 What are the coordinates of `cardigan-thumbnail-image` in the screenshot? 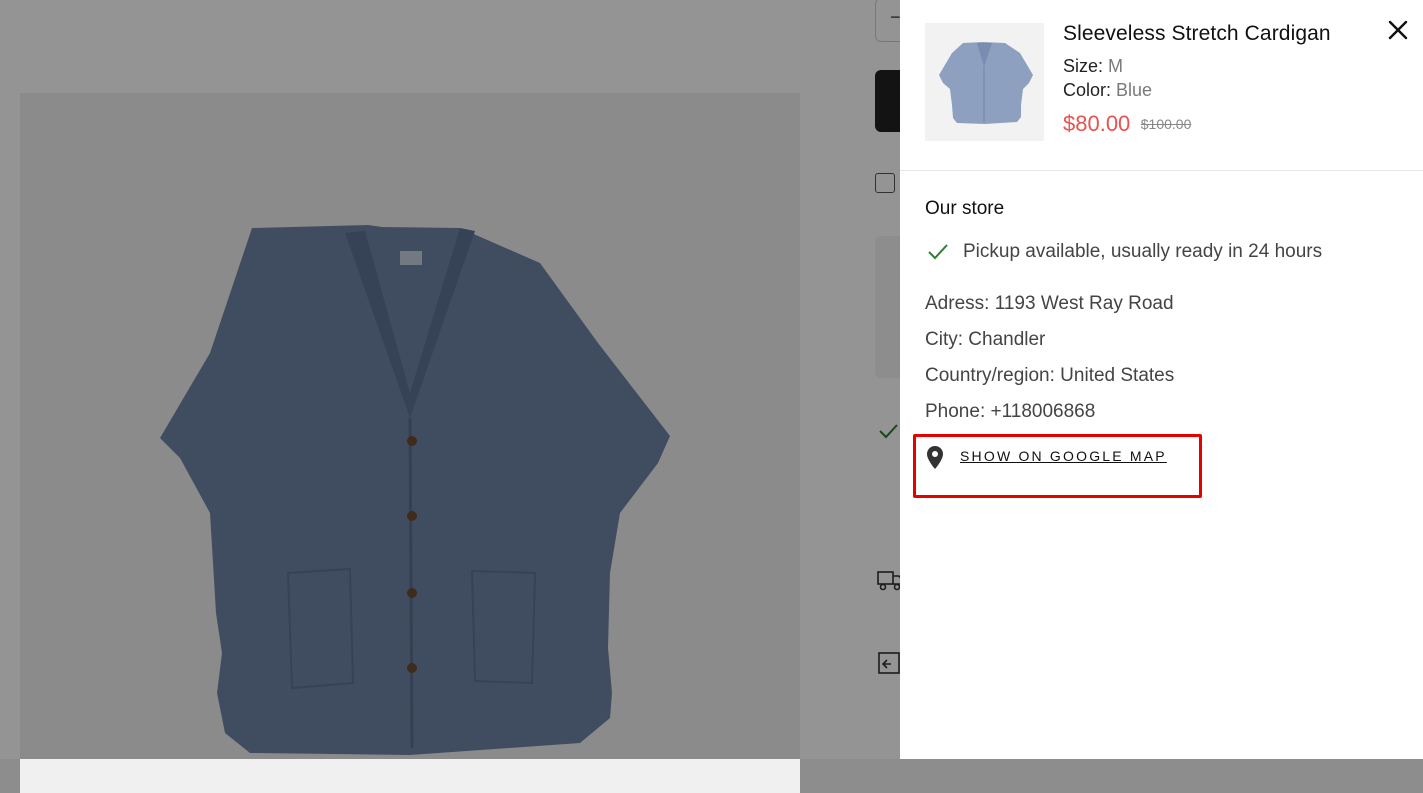 It's located at (986, 83).